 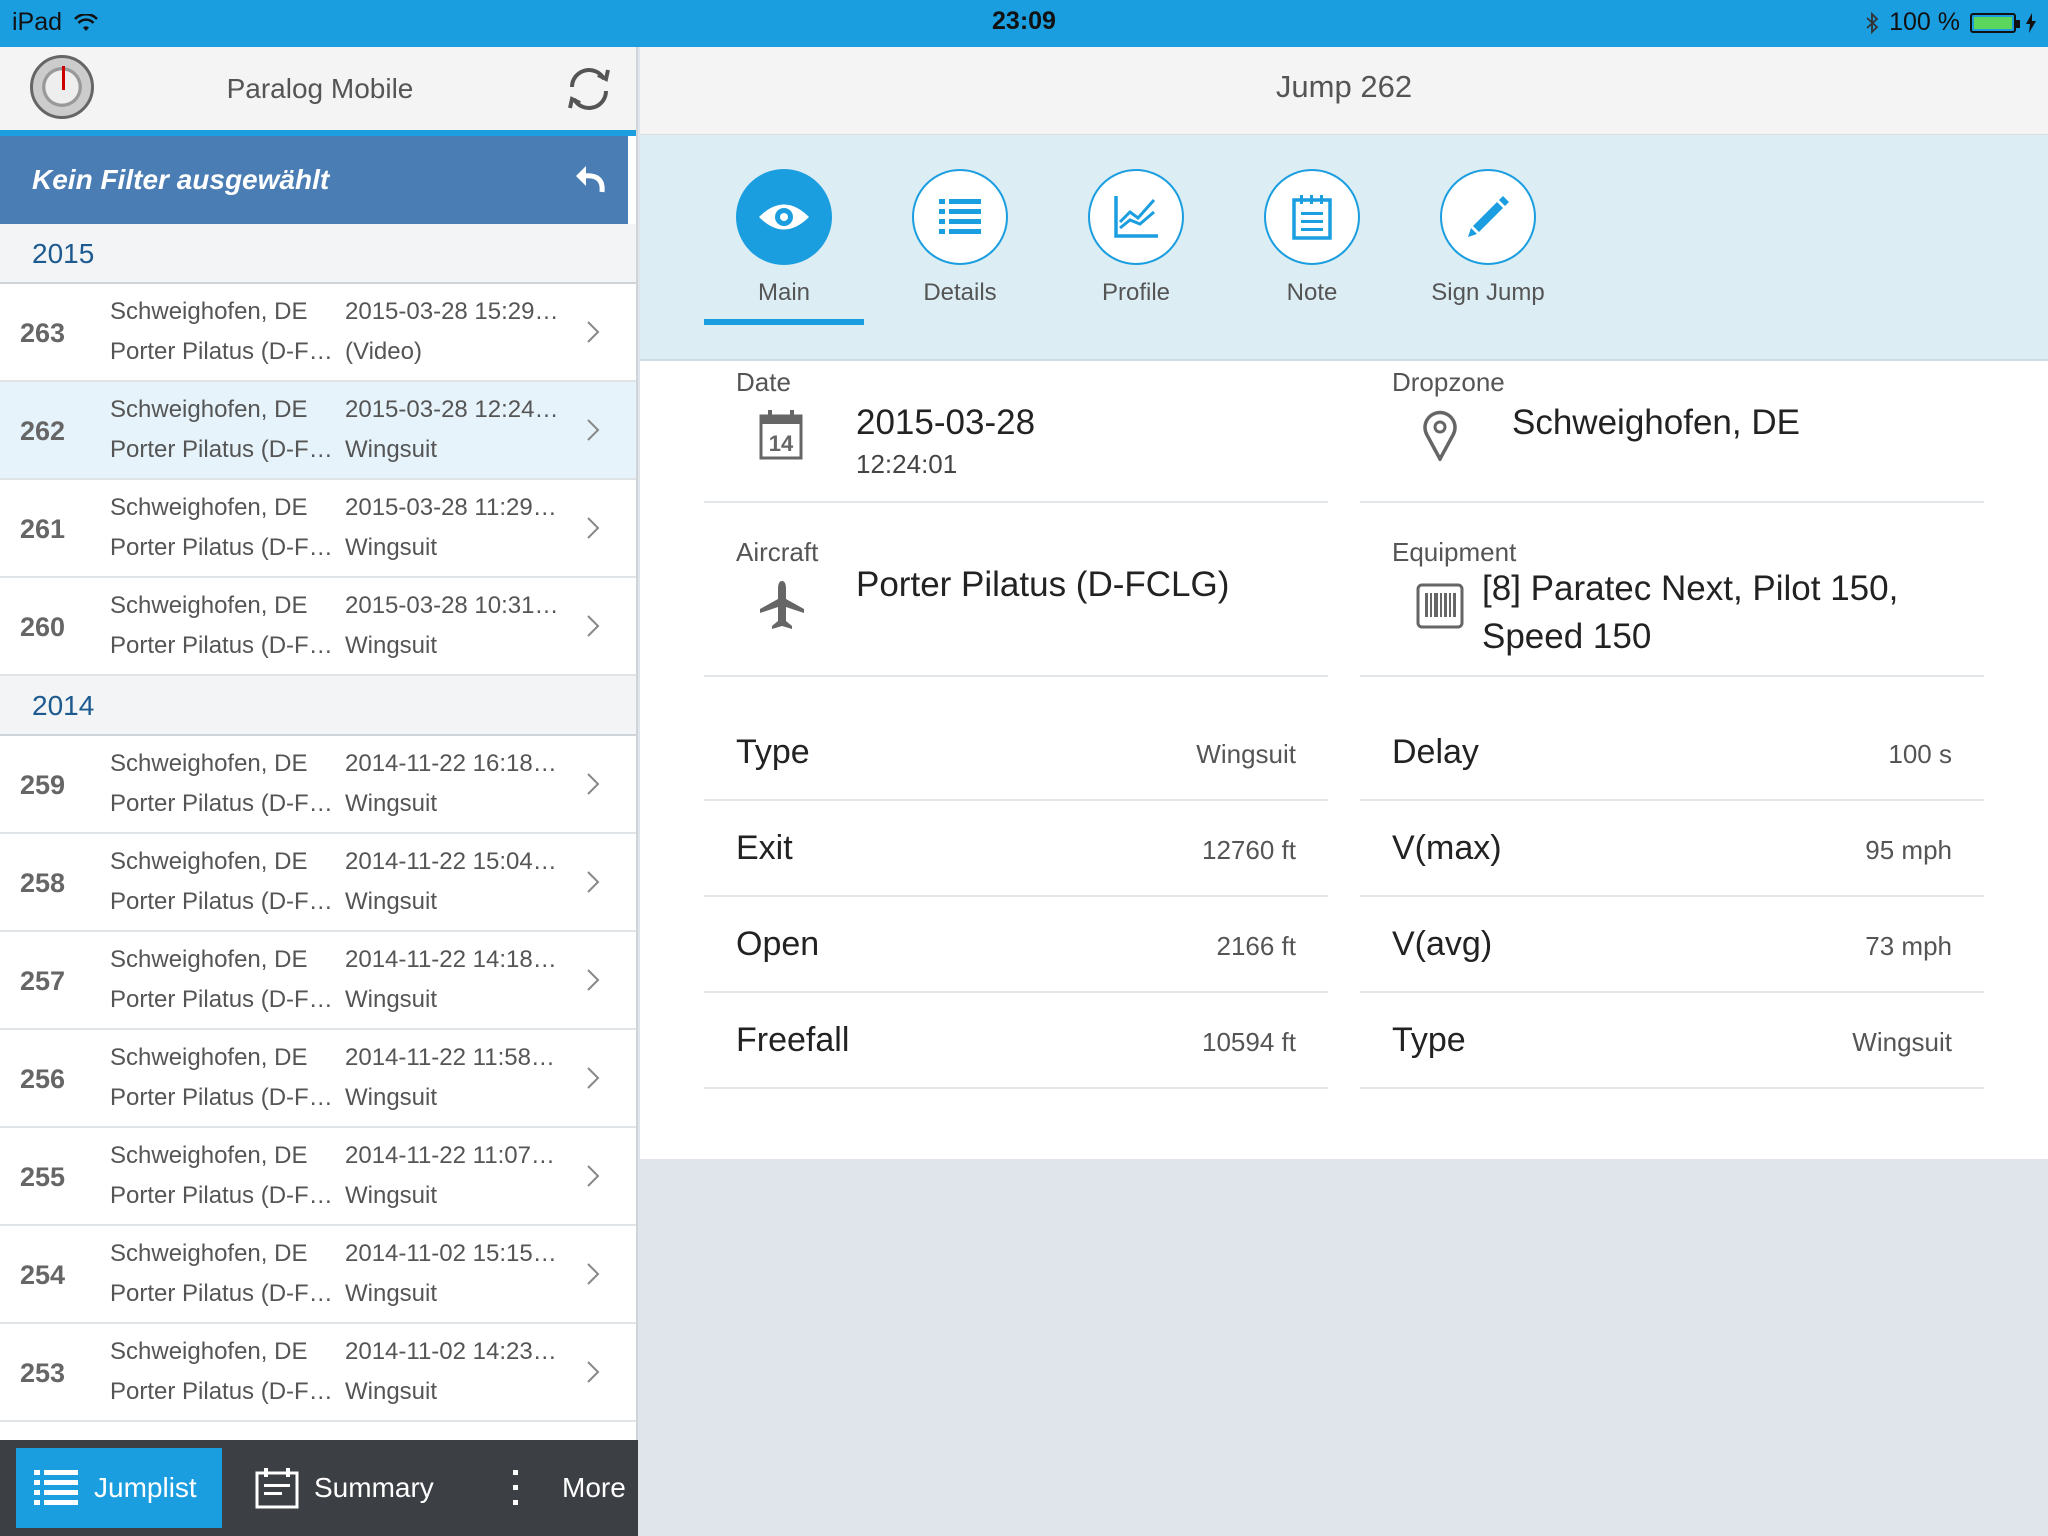 I want to click on jump-number: 261, so click(x=43, y=529).